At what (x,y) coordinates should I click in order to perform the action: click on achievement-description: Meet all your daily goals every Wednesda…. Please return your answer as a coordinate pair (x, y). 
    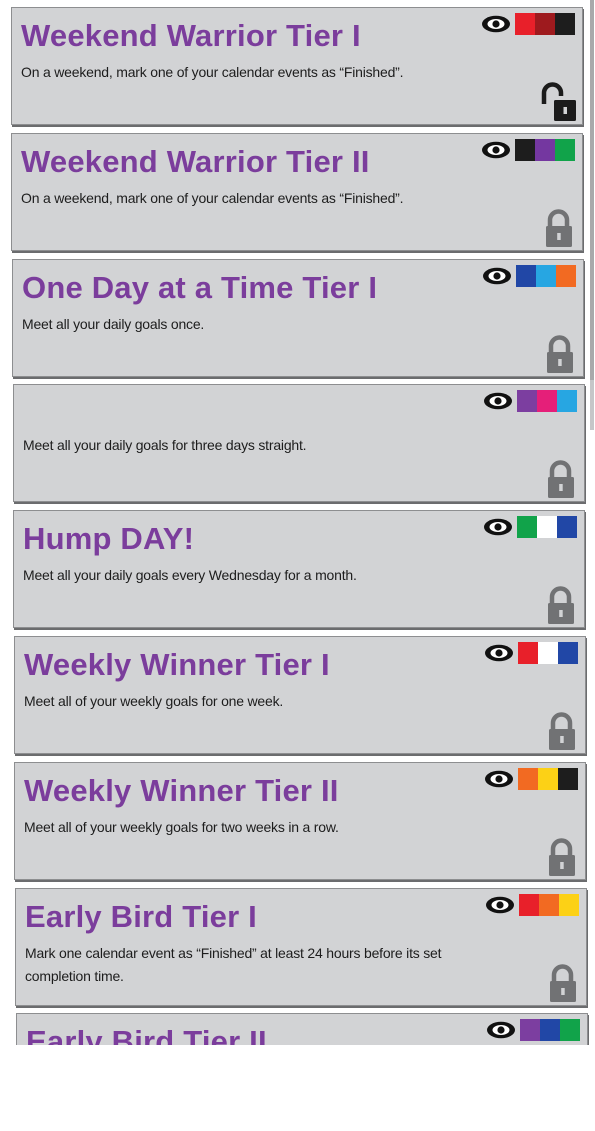
    Looking at the image, I should click on (190, 575).